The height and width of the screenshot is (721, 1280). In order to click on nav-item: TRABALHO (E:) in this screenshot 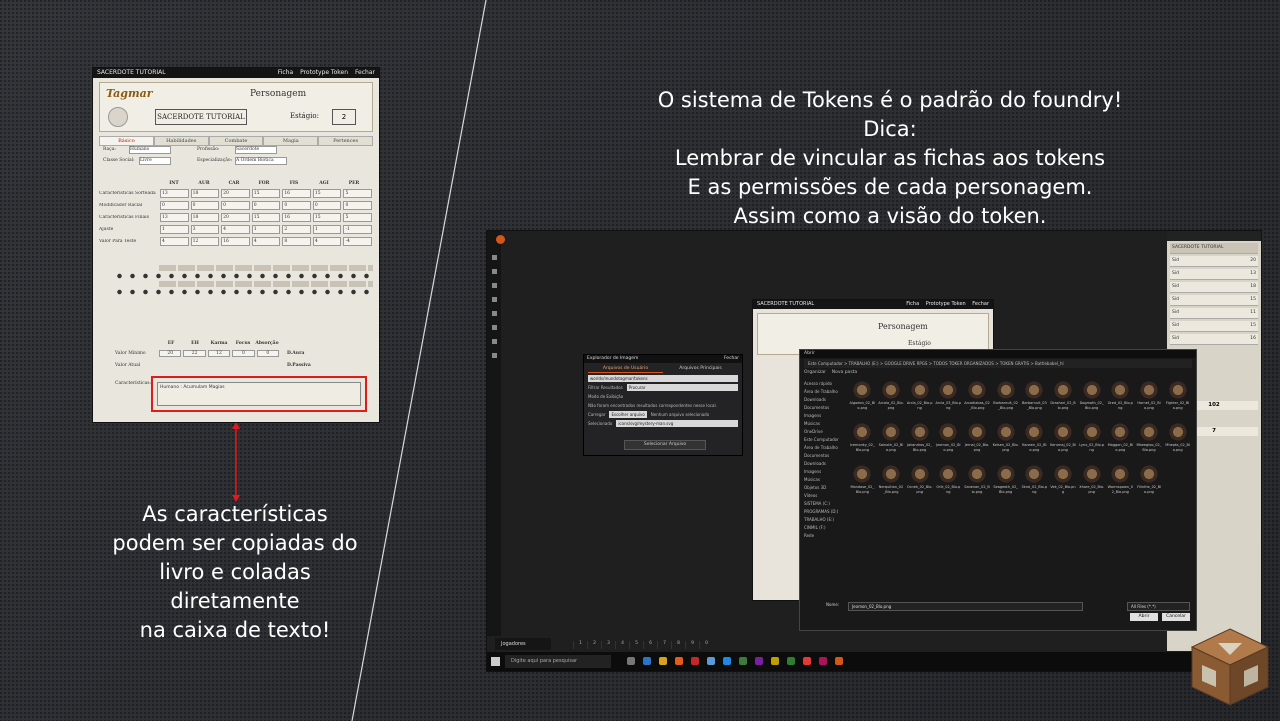, I will do `click(824, 520)`.